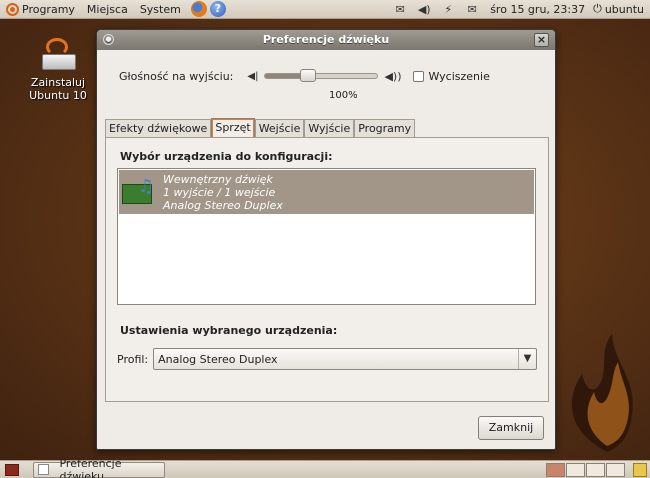 This screenshot has width=650, height=478. Describe the element at coordinates (223, 205) in the screenshot. I see `device-profile: Analog Stereo Duplex` at that location.